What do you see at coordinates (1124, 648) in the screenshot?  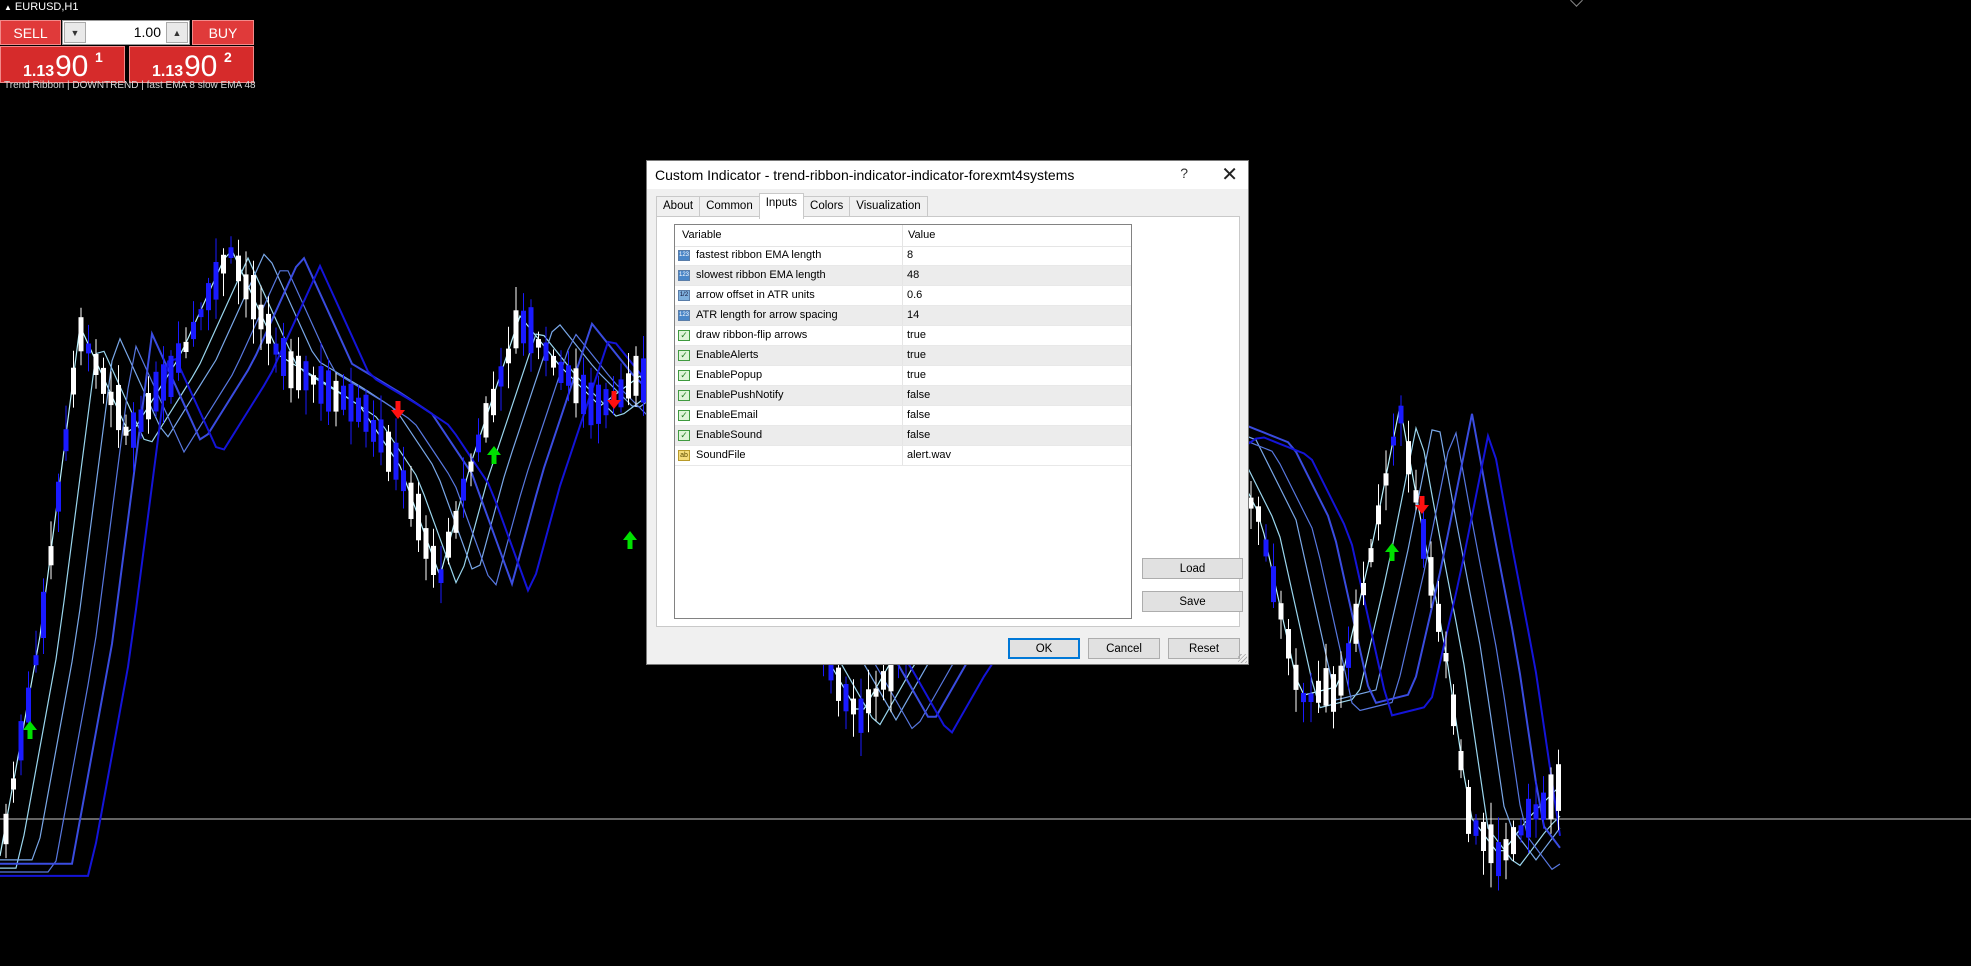 I see `cancel-button: Cancel` at bounding box center [1124, 648].